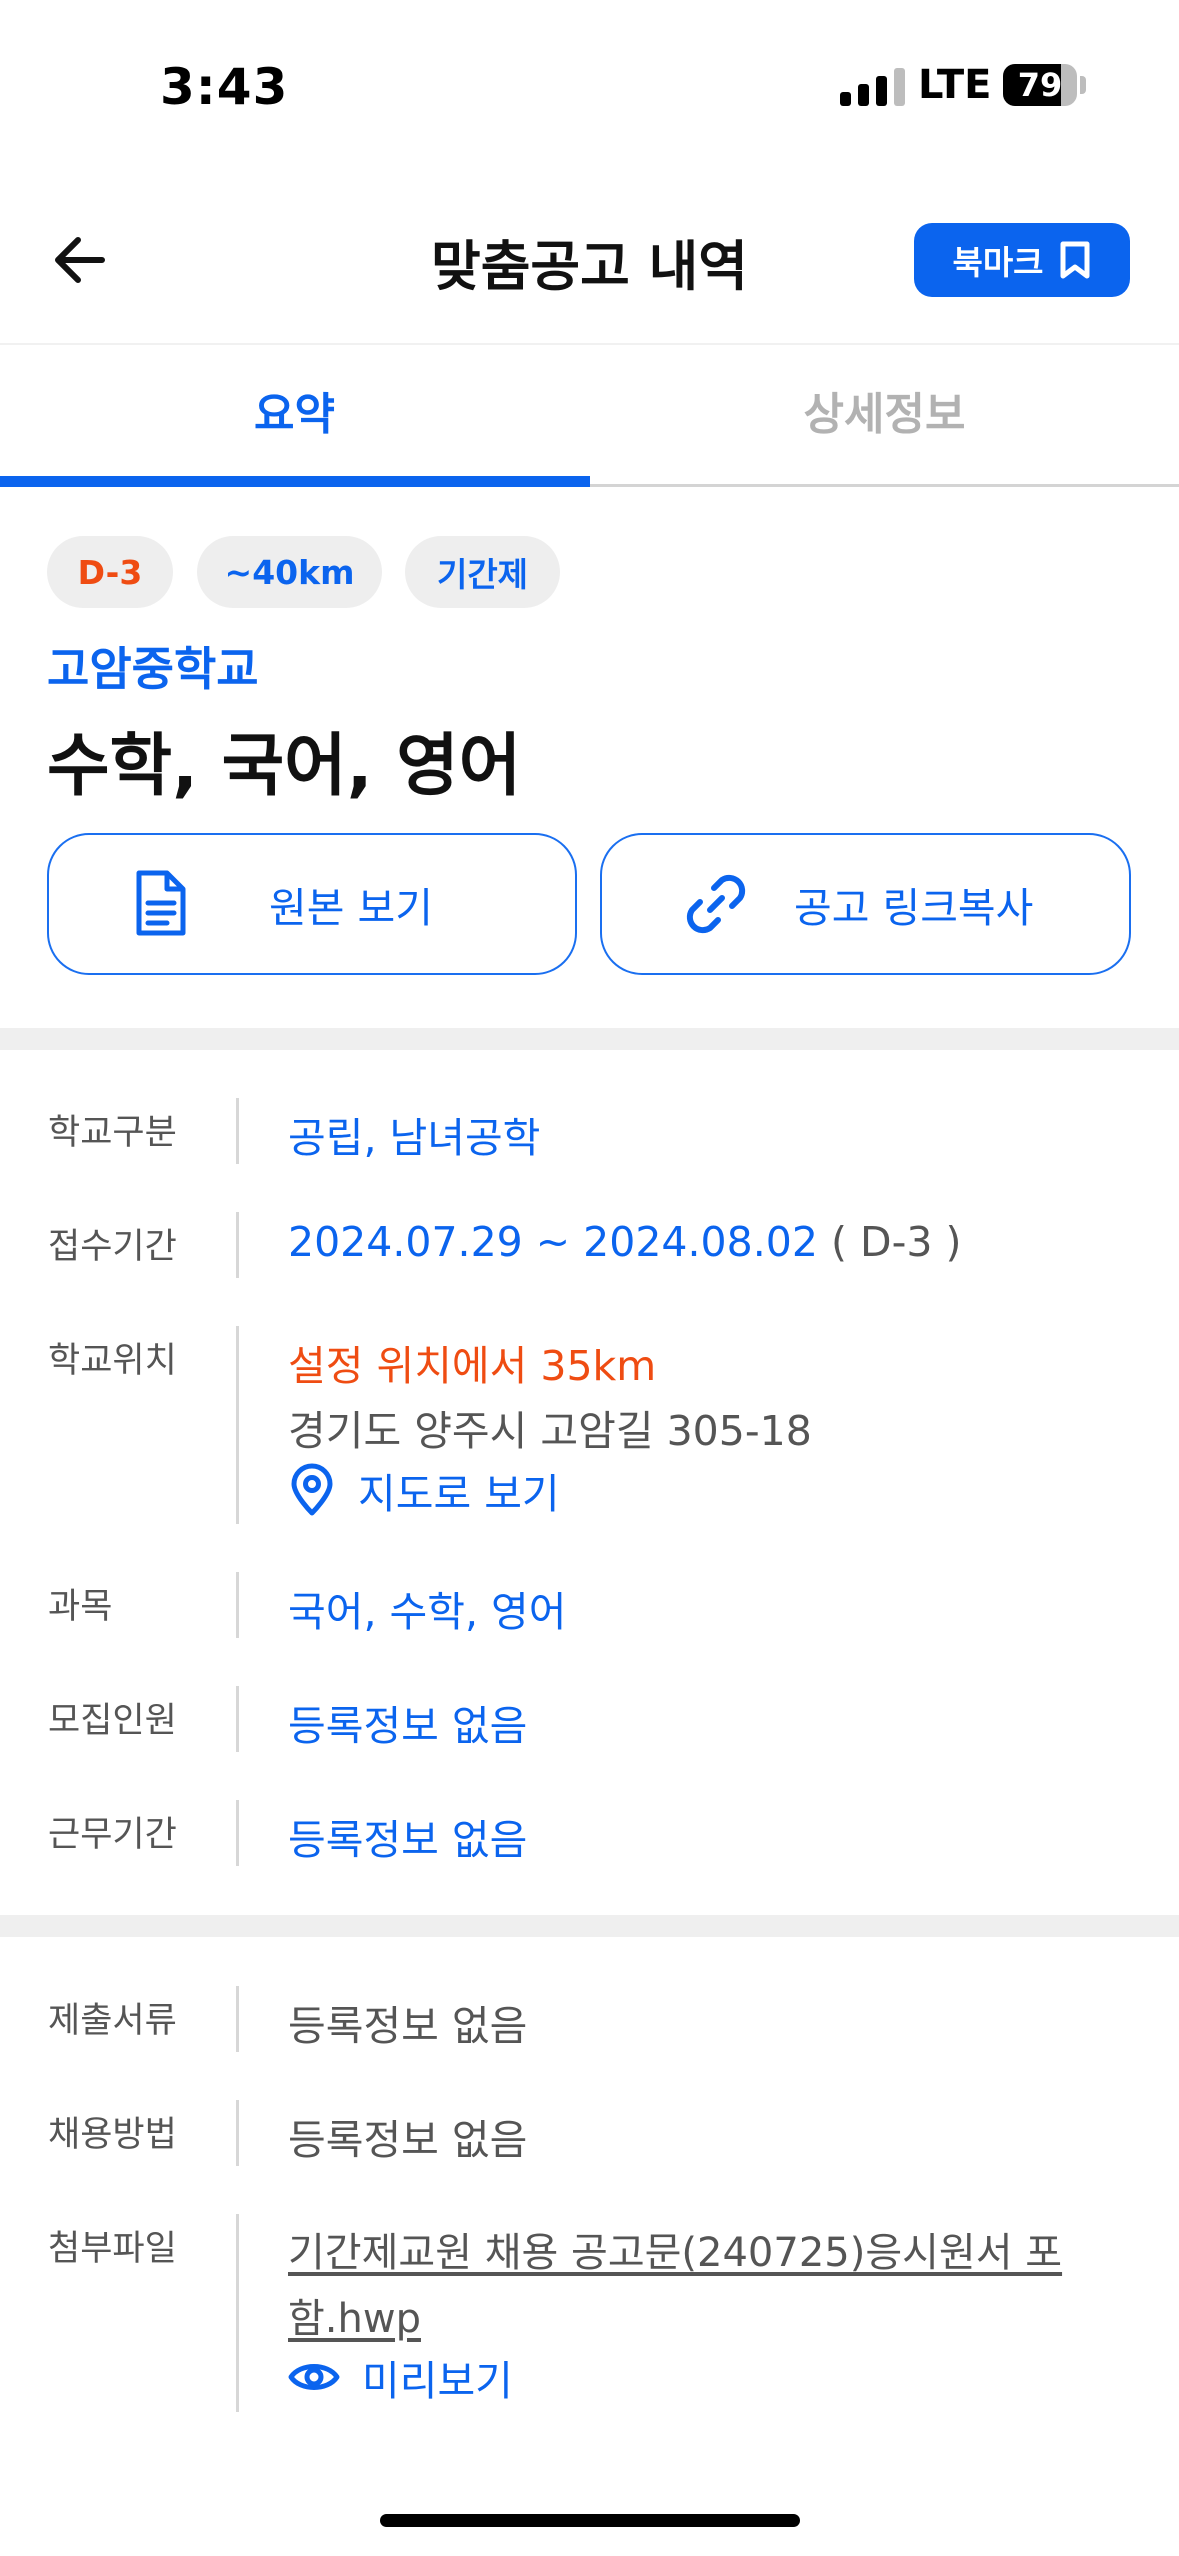  I want to click on period-value-row: 2024.07.29 ~ 2024.08.02 ( D-3 ), so click(624, 1242).